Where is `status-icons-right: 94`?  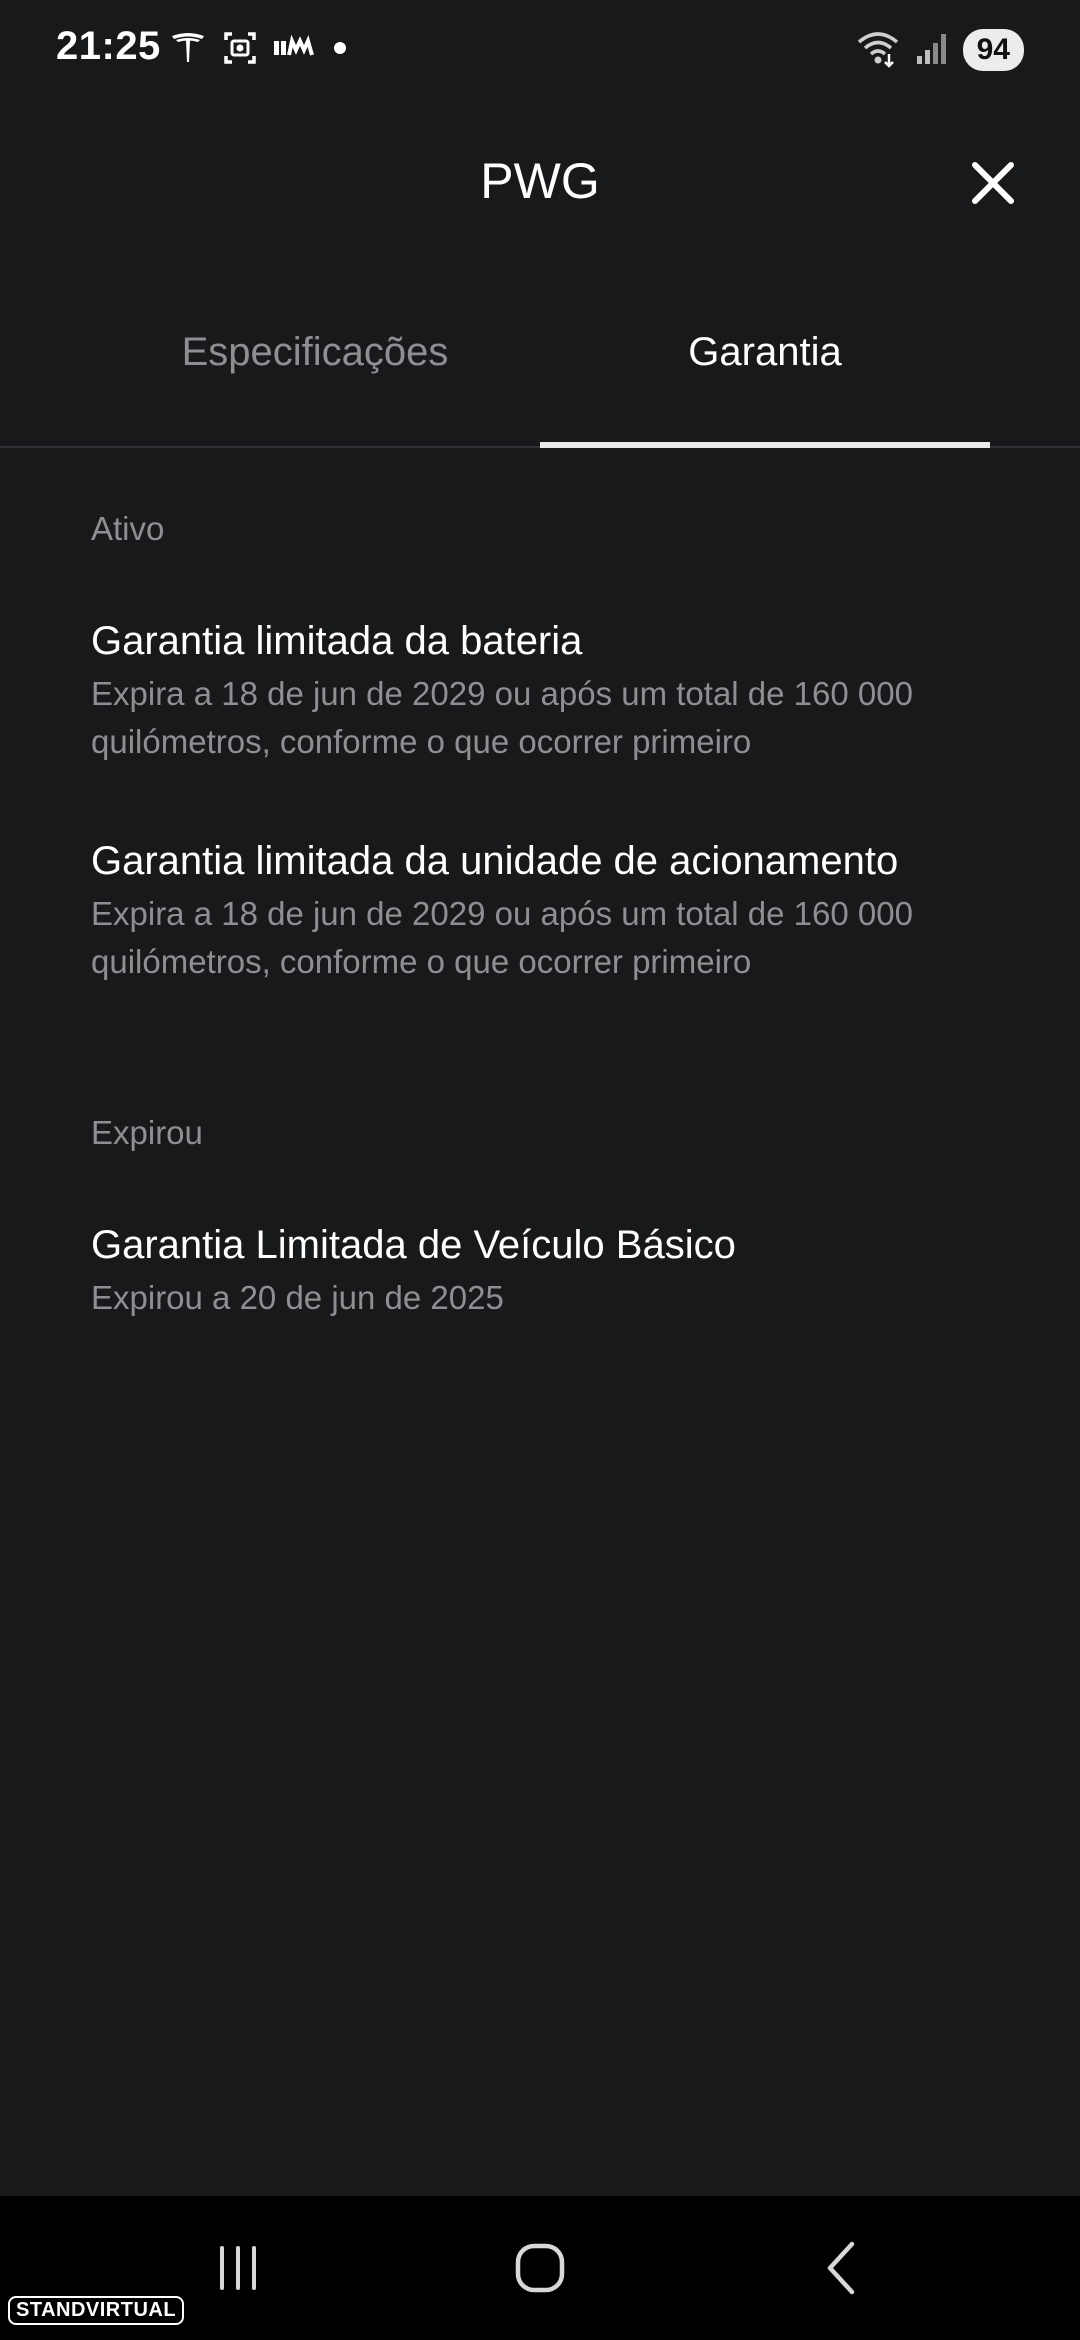 status-icons-right: 94 is located at coordinates (939, 50).